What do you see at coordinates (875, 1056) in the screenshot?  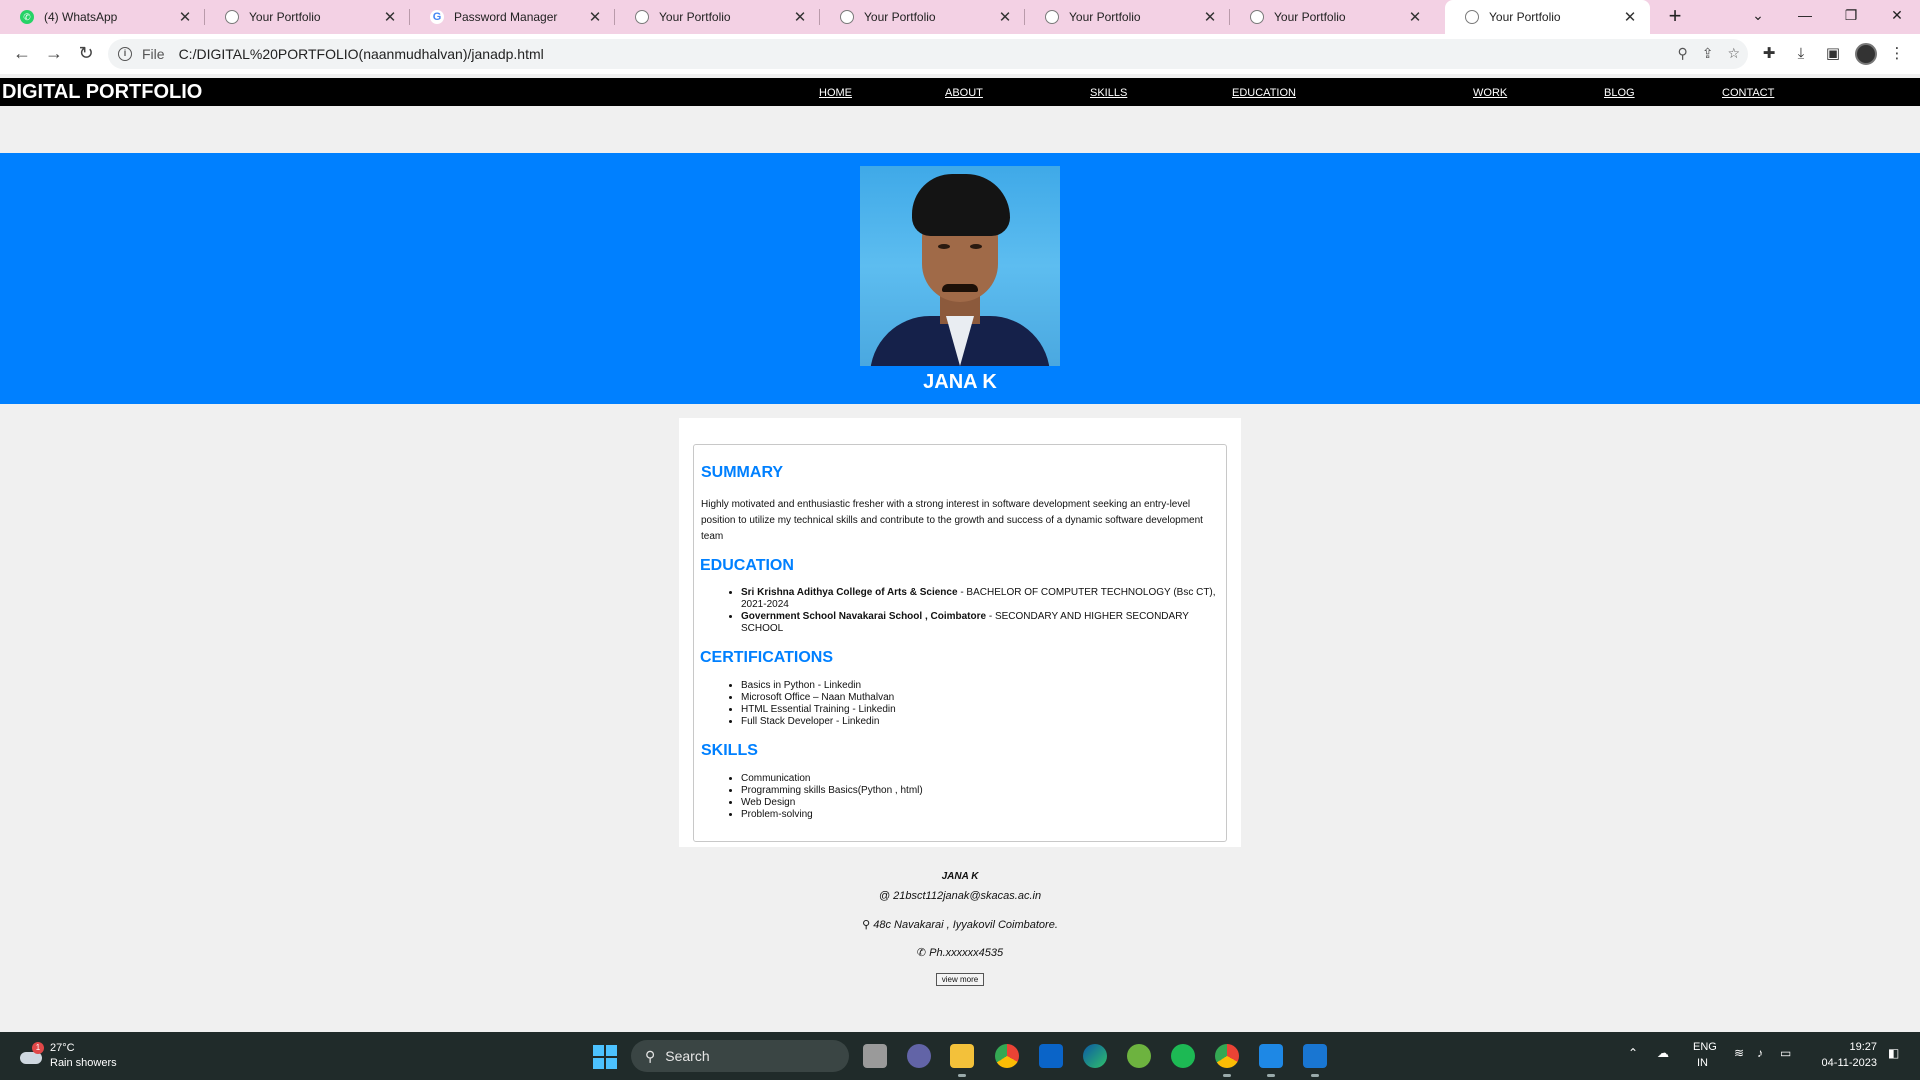 I see `task-view-icon` at bounding box center [875, 1056].